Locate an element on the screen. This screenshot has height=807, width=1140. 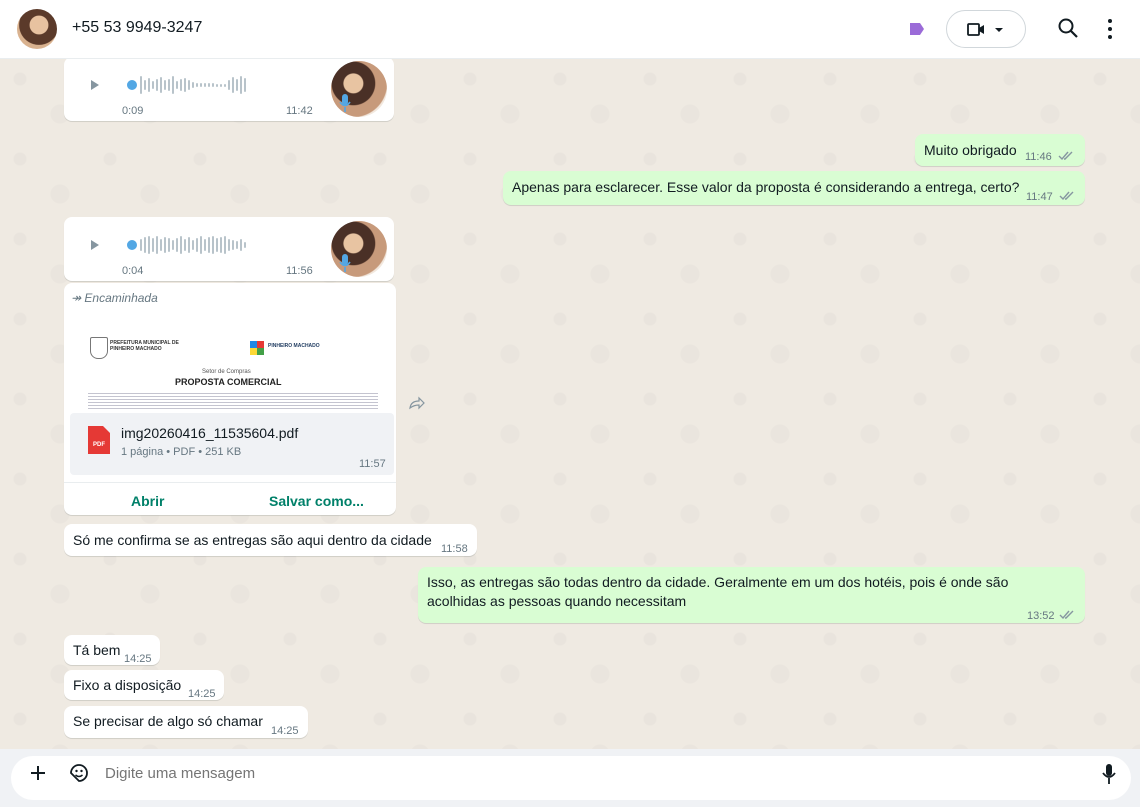
forwarded-text: Encaminhada is located at coordinates (121, 298).